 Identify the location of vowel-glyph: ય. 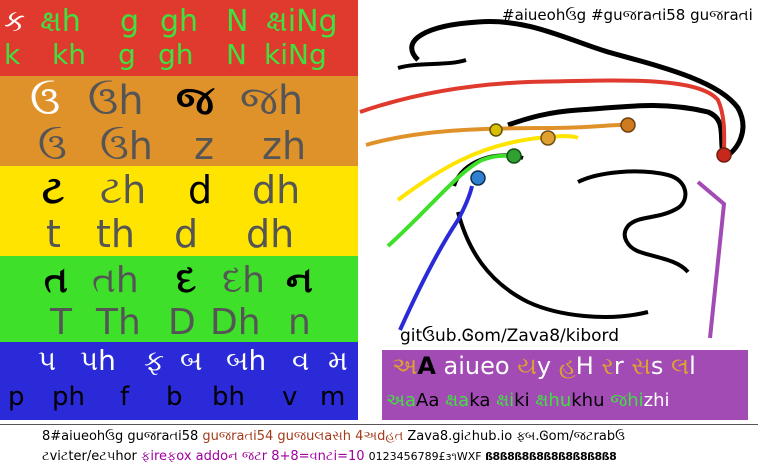
(527, 366).